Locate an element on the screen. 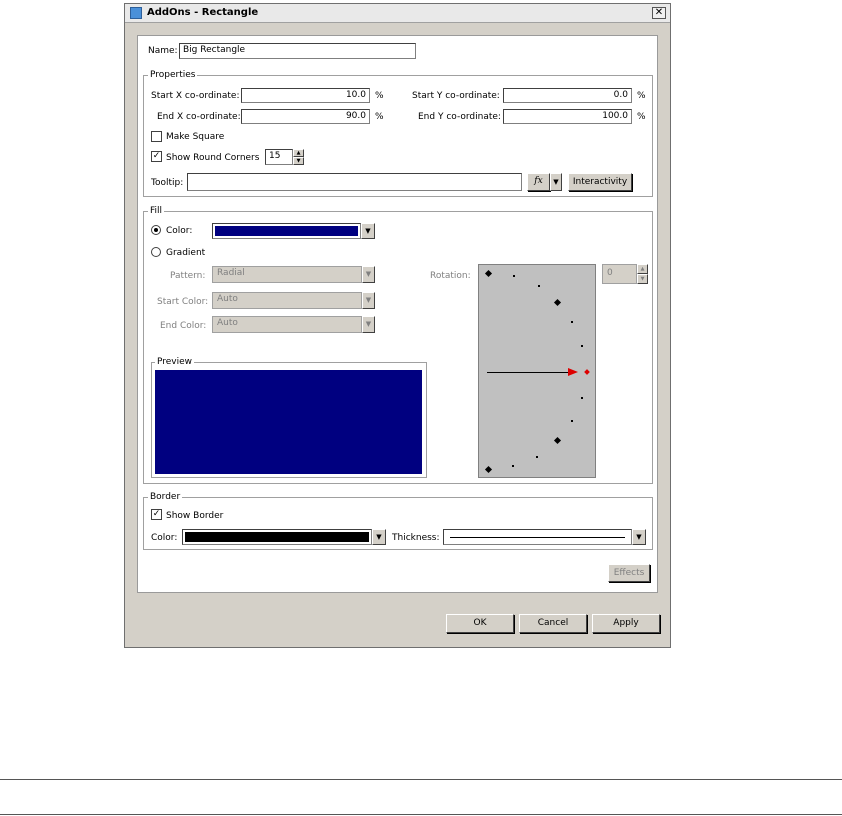 Image resolution: width=842 pixels, height=816 pixels. close-button: ✕ is located at coordinates (659, 13).